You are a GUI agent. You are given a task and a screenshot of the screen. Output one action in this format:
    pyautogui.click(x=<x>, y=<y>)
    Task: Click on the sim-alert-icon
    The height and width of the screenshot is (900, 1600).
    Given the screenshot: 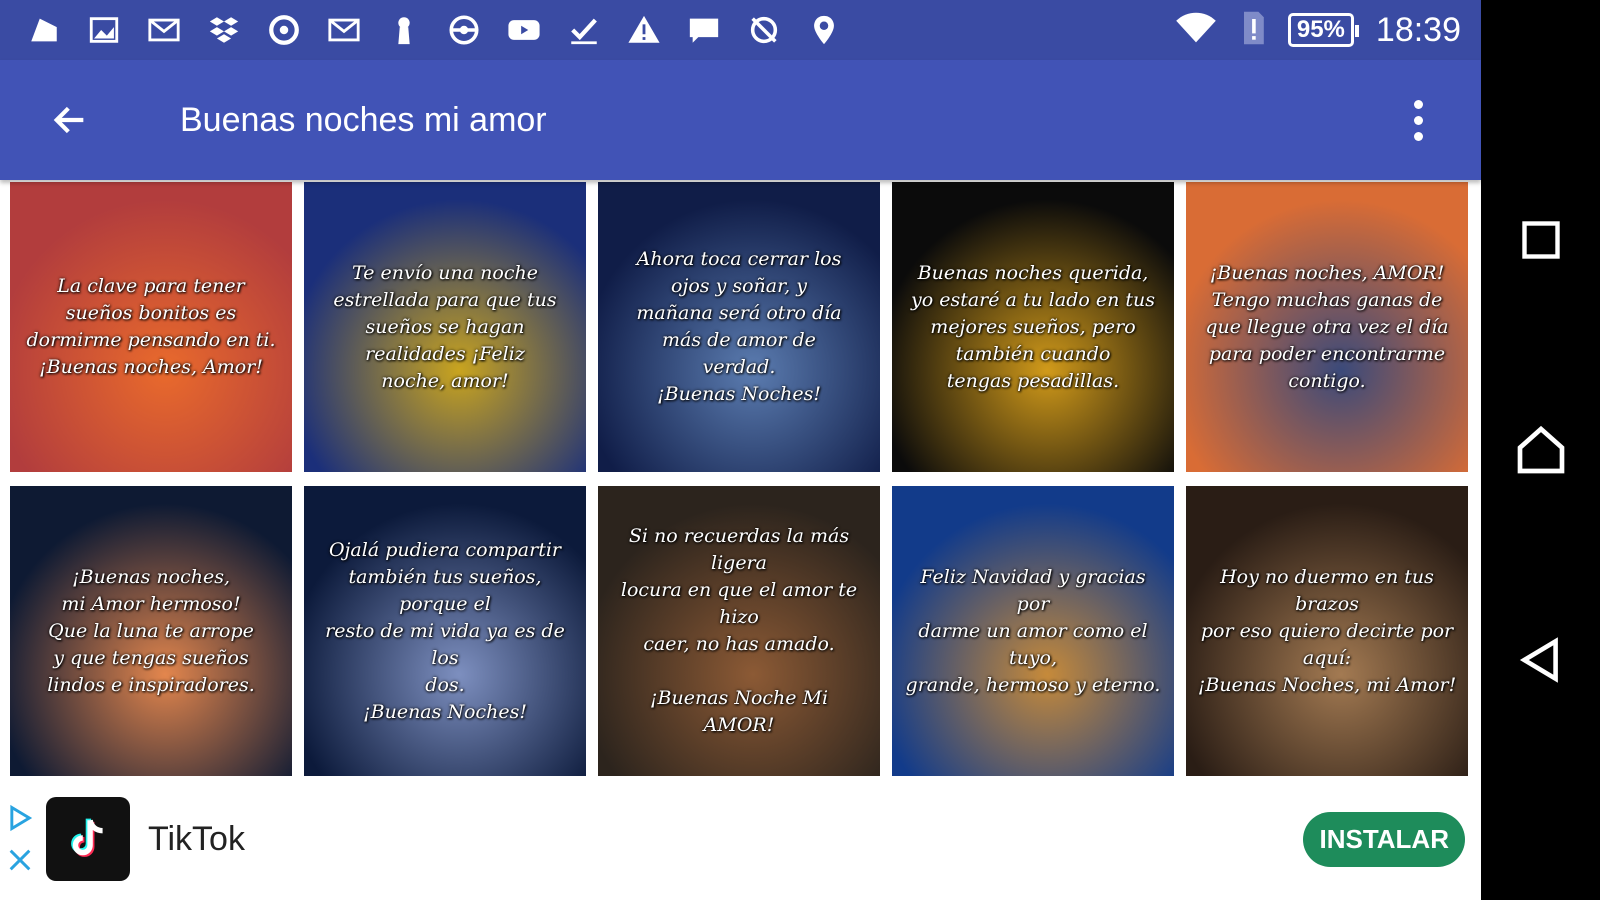 What is the action you would take?
    pyautogui.click(x=1253, y=30)
    